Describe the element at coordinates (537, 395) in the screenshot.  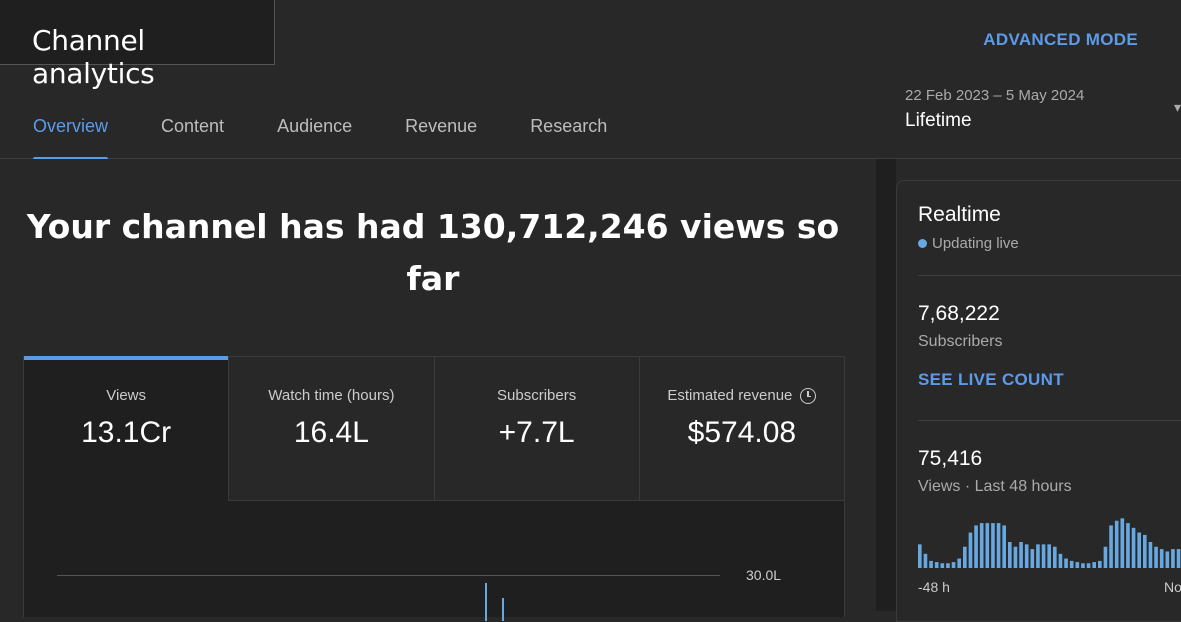
I see `metric-label: Subscribers` at that location.